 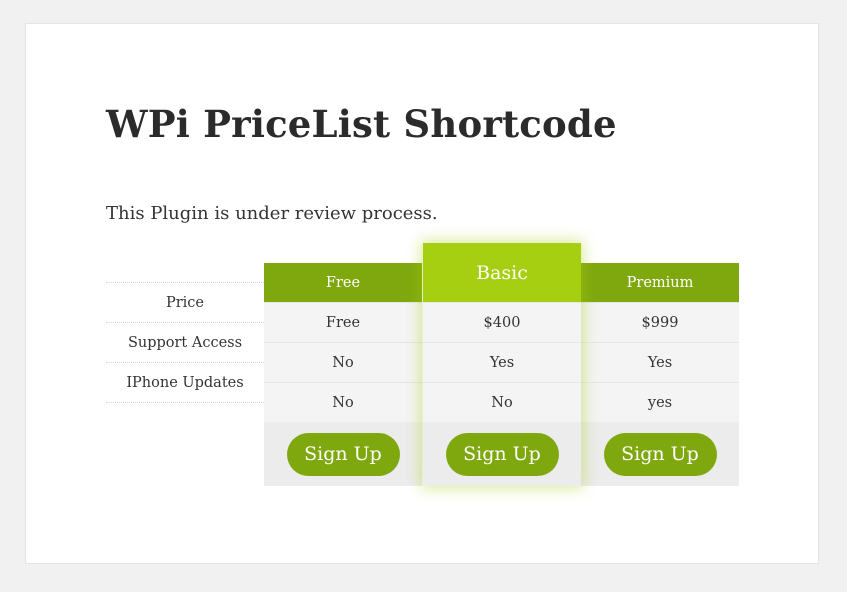 What do you see at coordinates (185, 342) in the screenshot?
I see `row-label-support-access: Support Access` at bounding box center [185, 342].